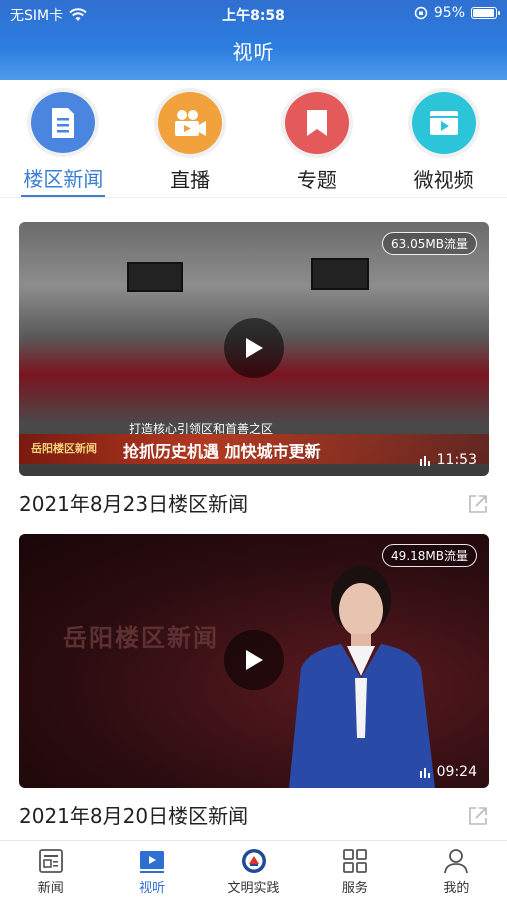 Image resolution: width=507 pixels, height=900 pixels. What do you see at coordinates (63, 180) in the screenshot?
I see `category-news-label: 楼区新闻` at bounding box center [63, 180].